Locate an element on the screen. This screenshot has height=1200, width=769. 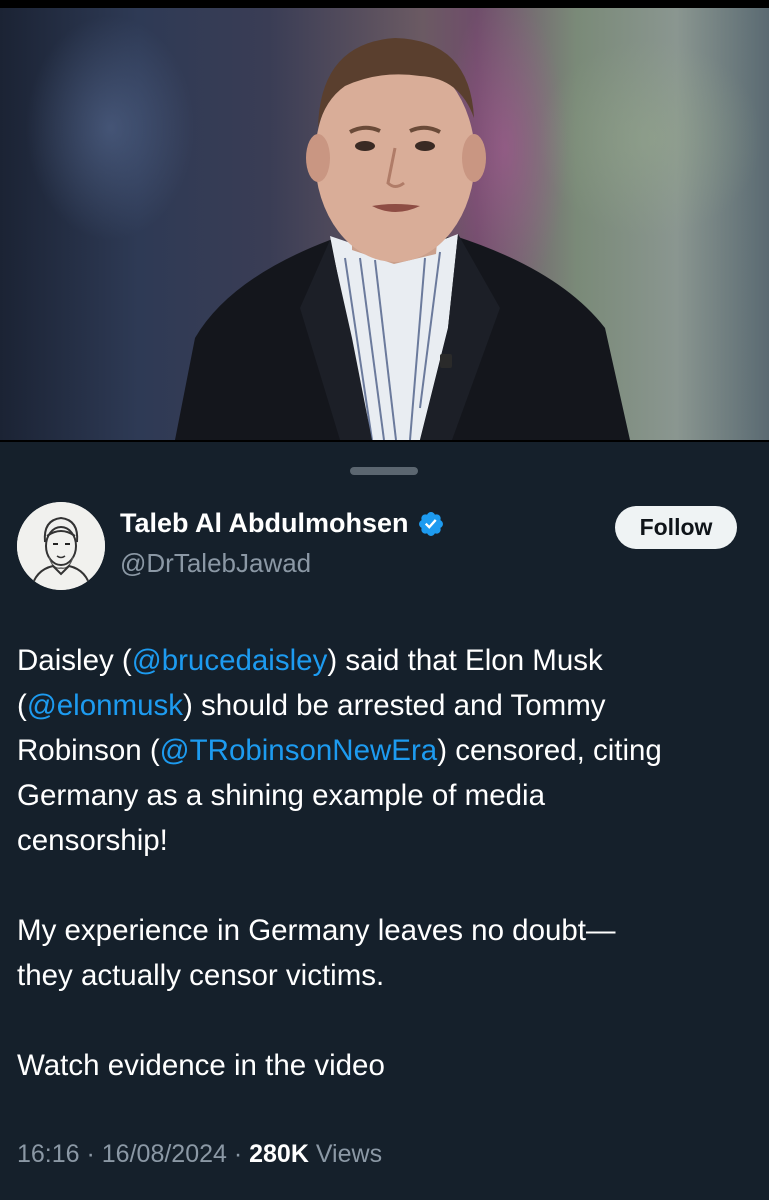
text-segment: ) censored, citing is located at coordinates (549, 750).